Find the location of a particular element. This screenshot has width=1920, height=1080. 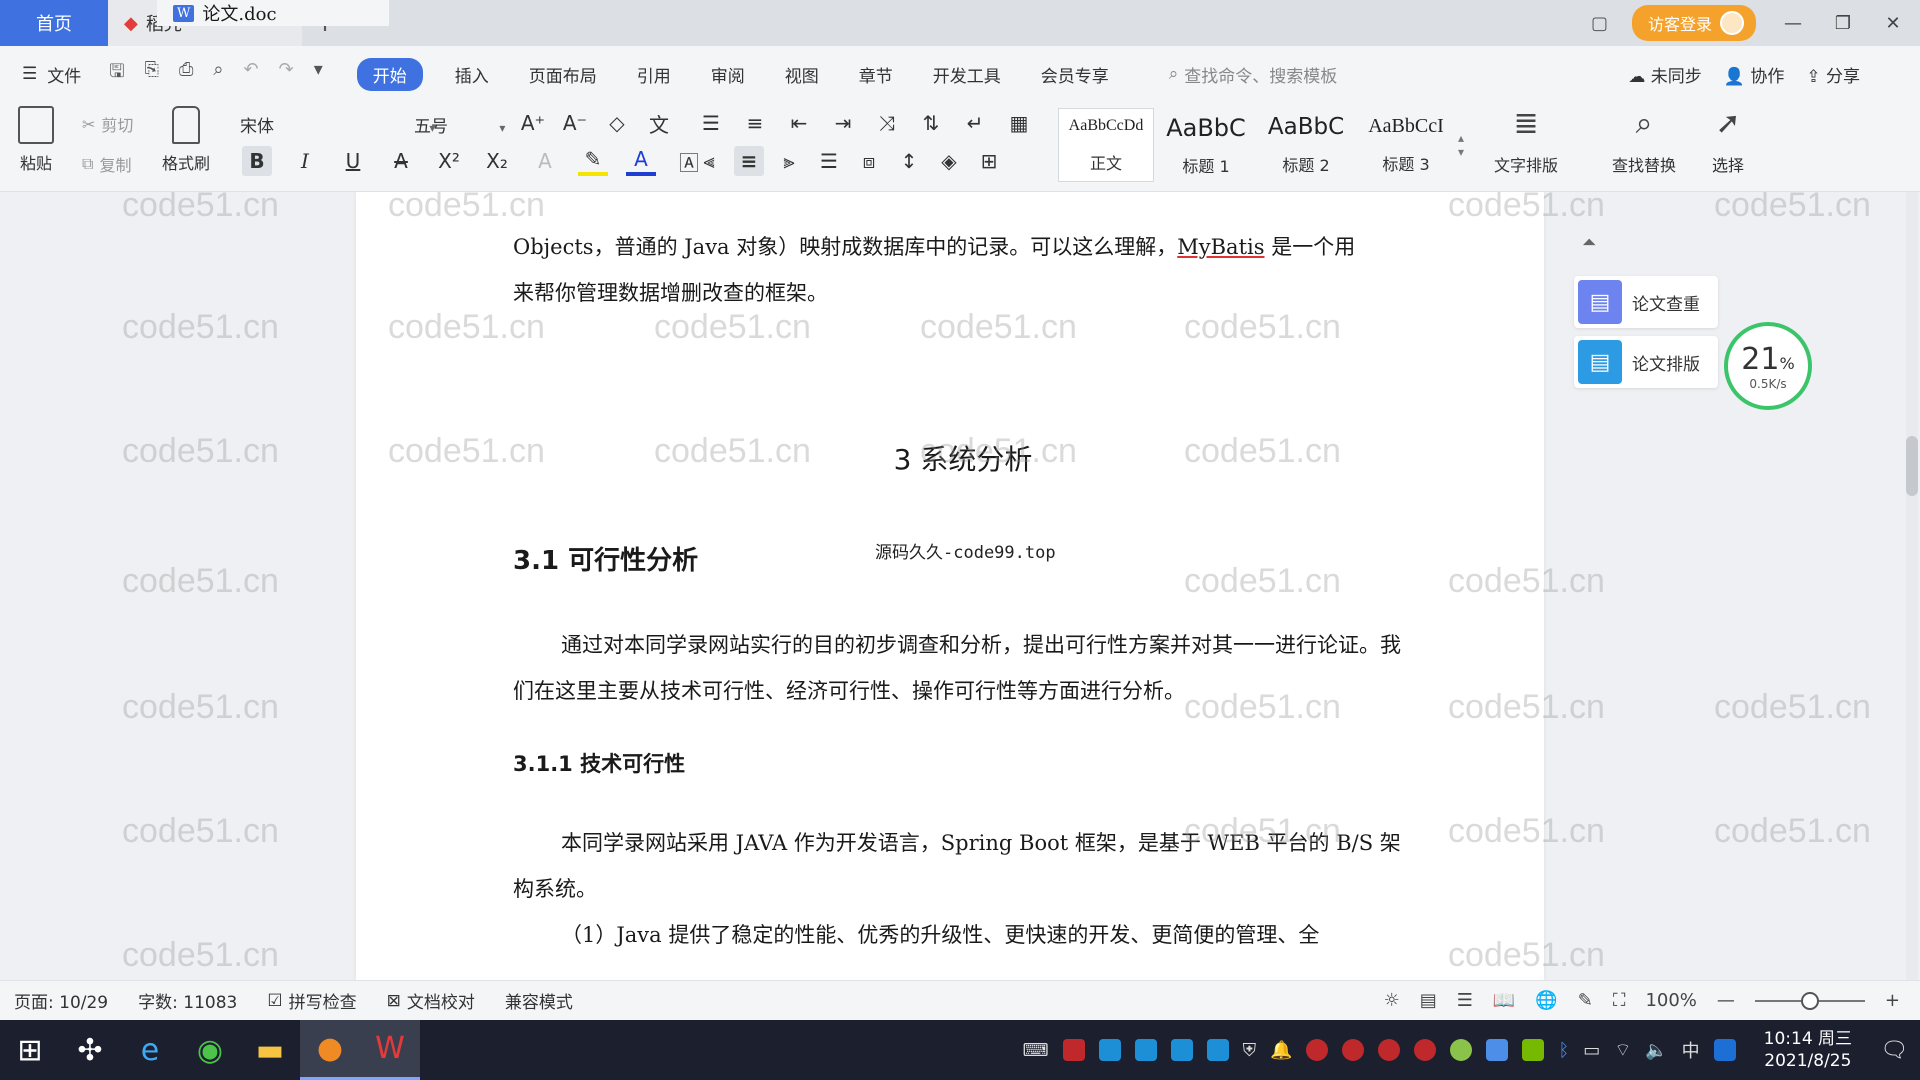

wps-writer-icon: W is located at coordinates (390, 1050).